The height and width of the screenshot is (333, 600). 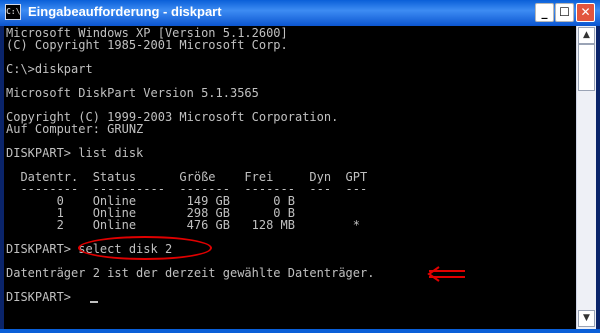 I want to click on prompt-line: DISKPART>, so click(x=42, y=297).